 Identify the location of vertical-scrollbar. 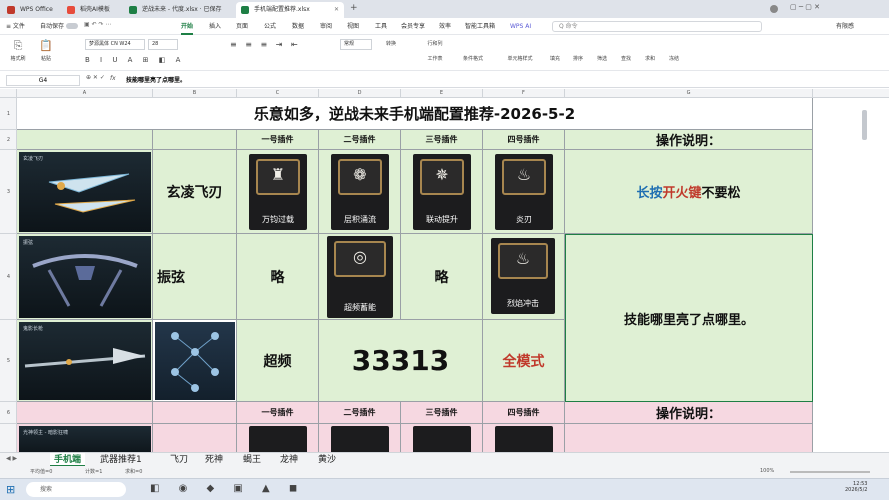
(875, 275).